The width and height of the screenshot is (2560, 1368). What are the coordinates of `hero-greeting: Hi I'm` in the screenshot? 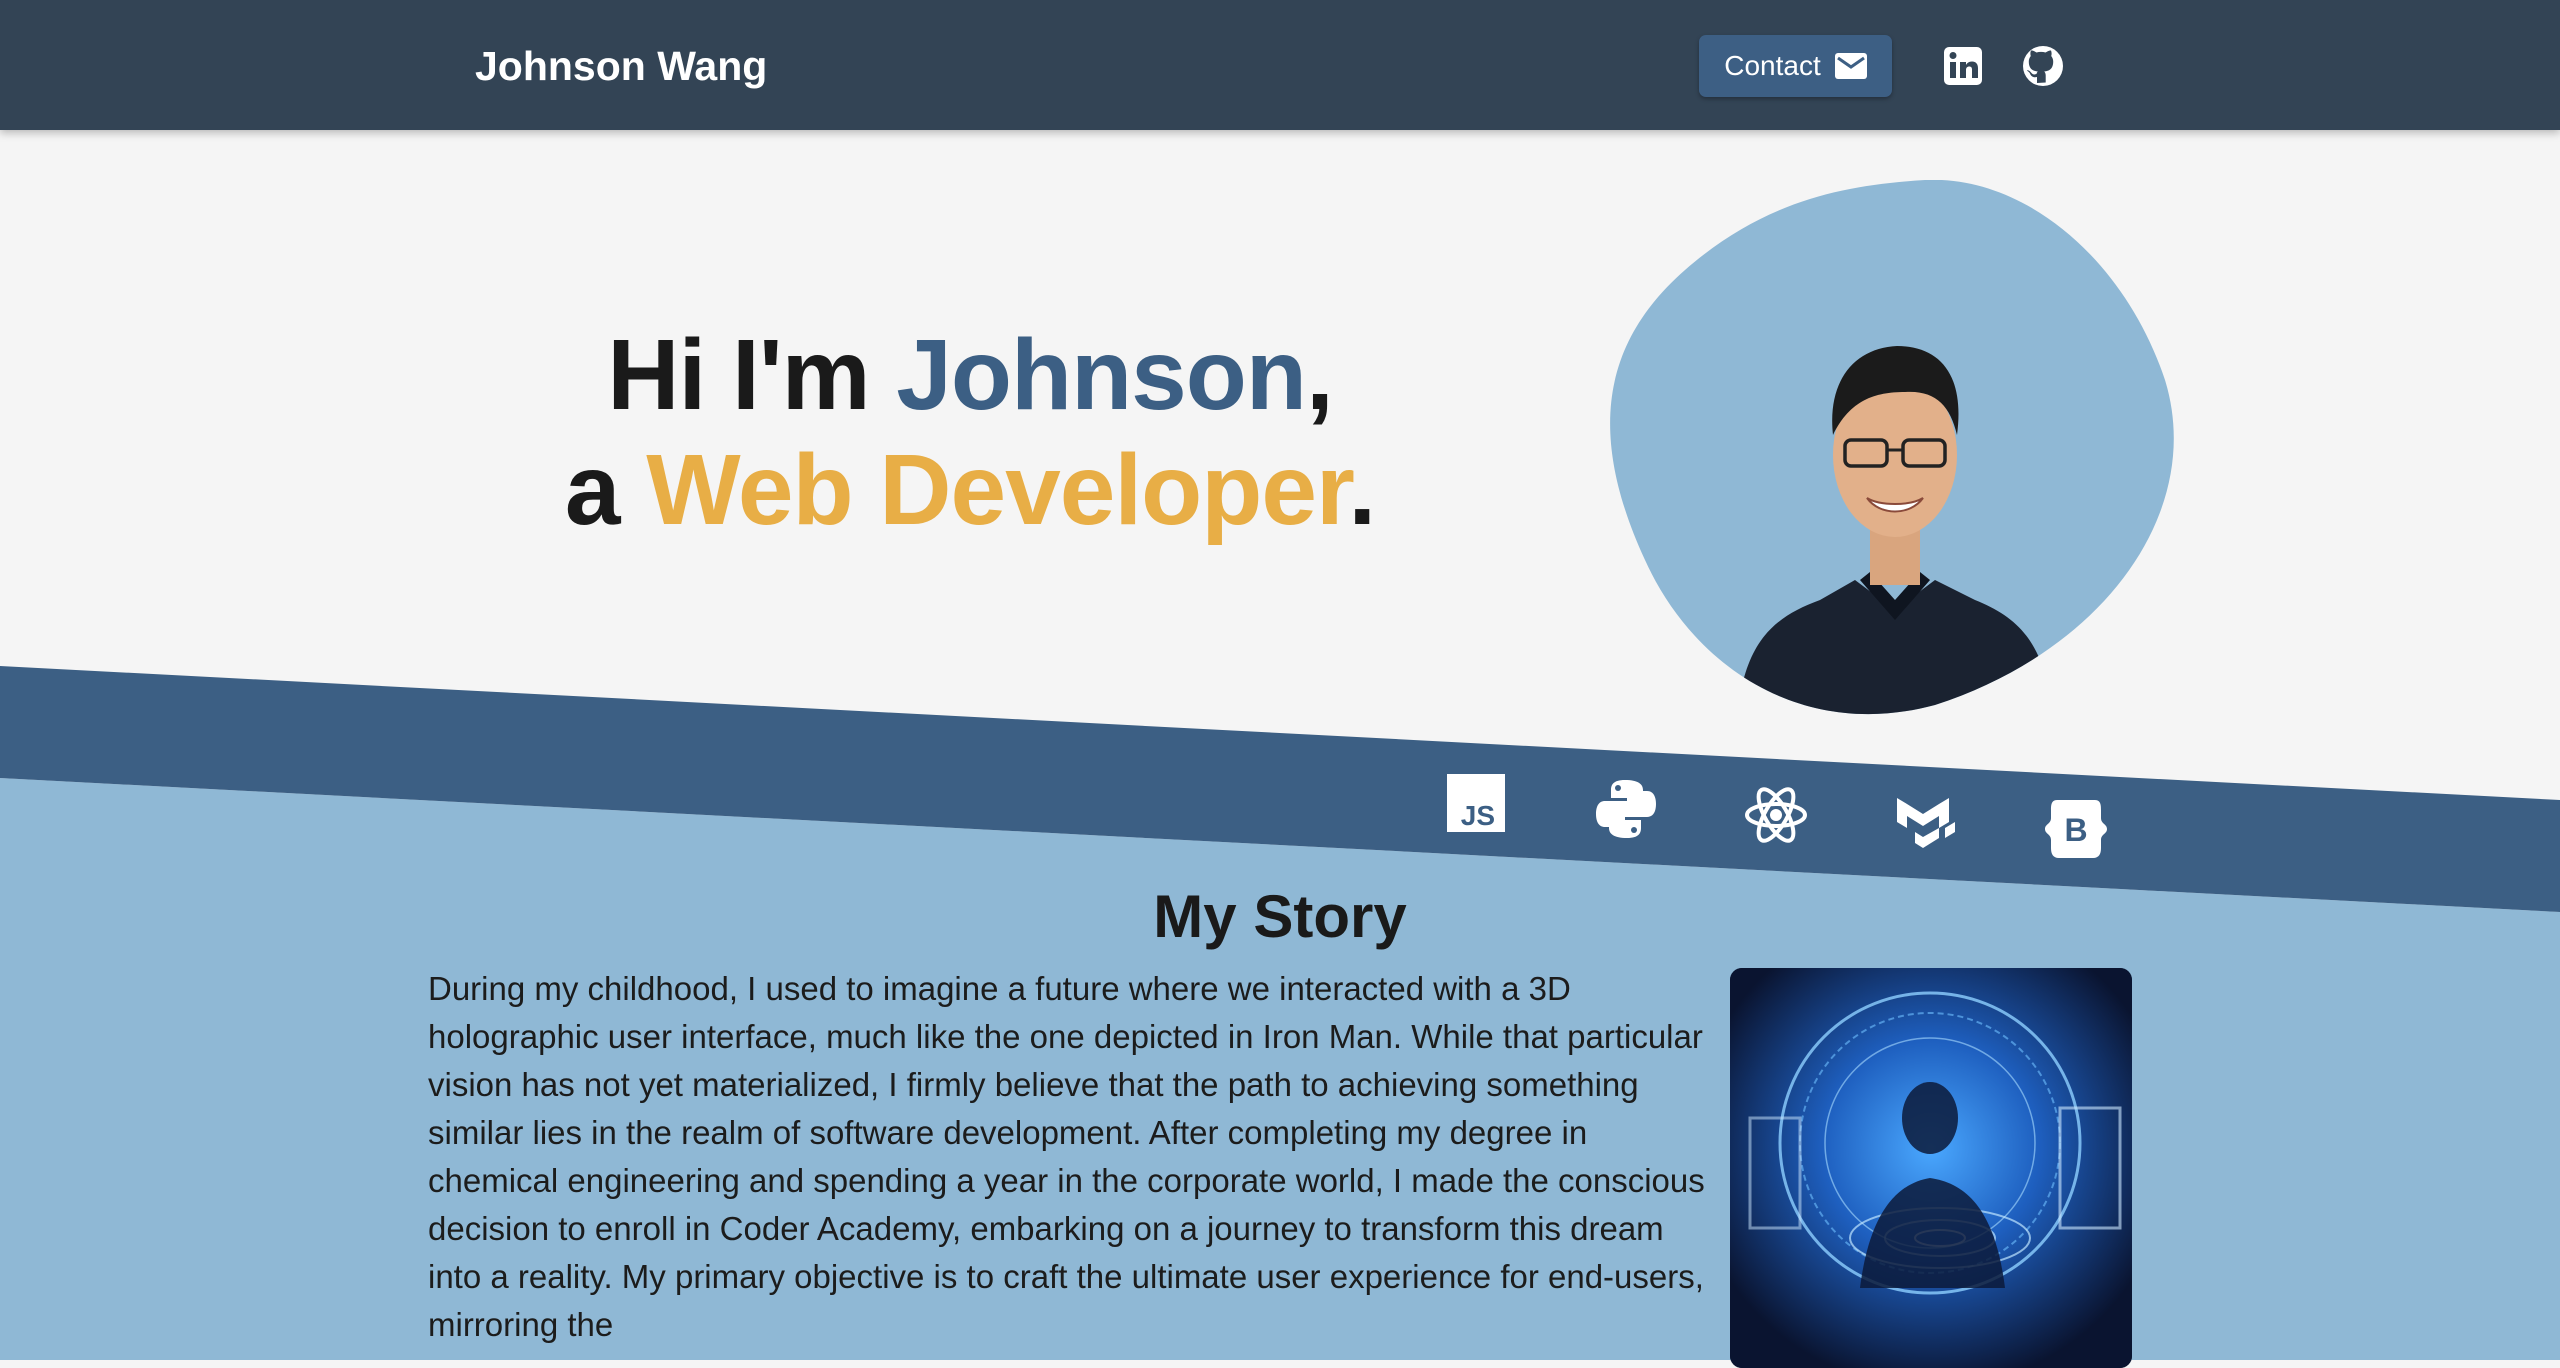 It's located at (752, 375).